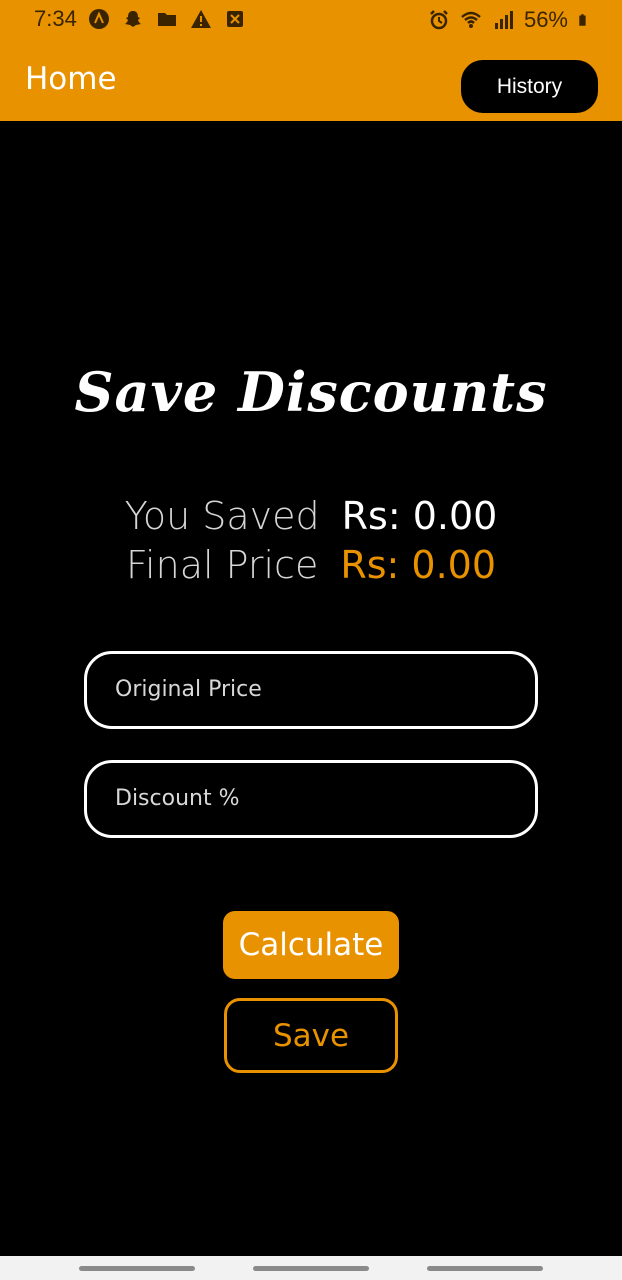  Describe the element at coordinates (311, 945) in the screenshot. I see `calculate-button: Calculate` at that location.